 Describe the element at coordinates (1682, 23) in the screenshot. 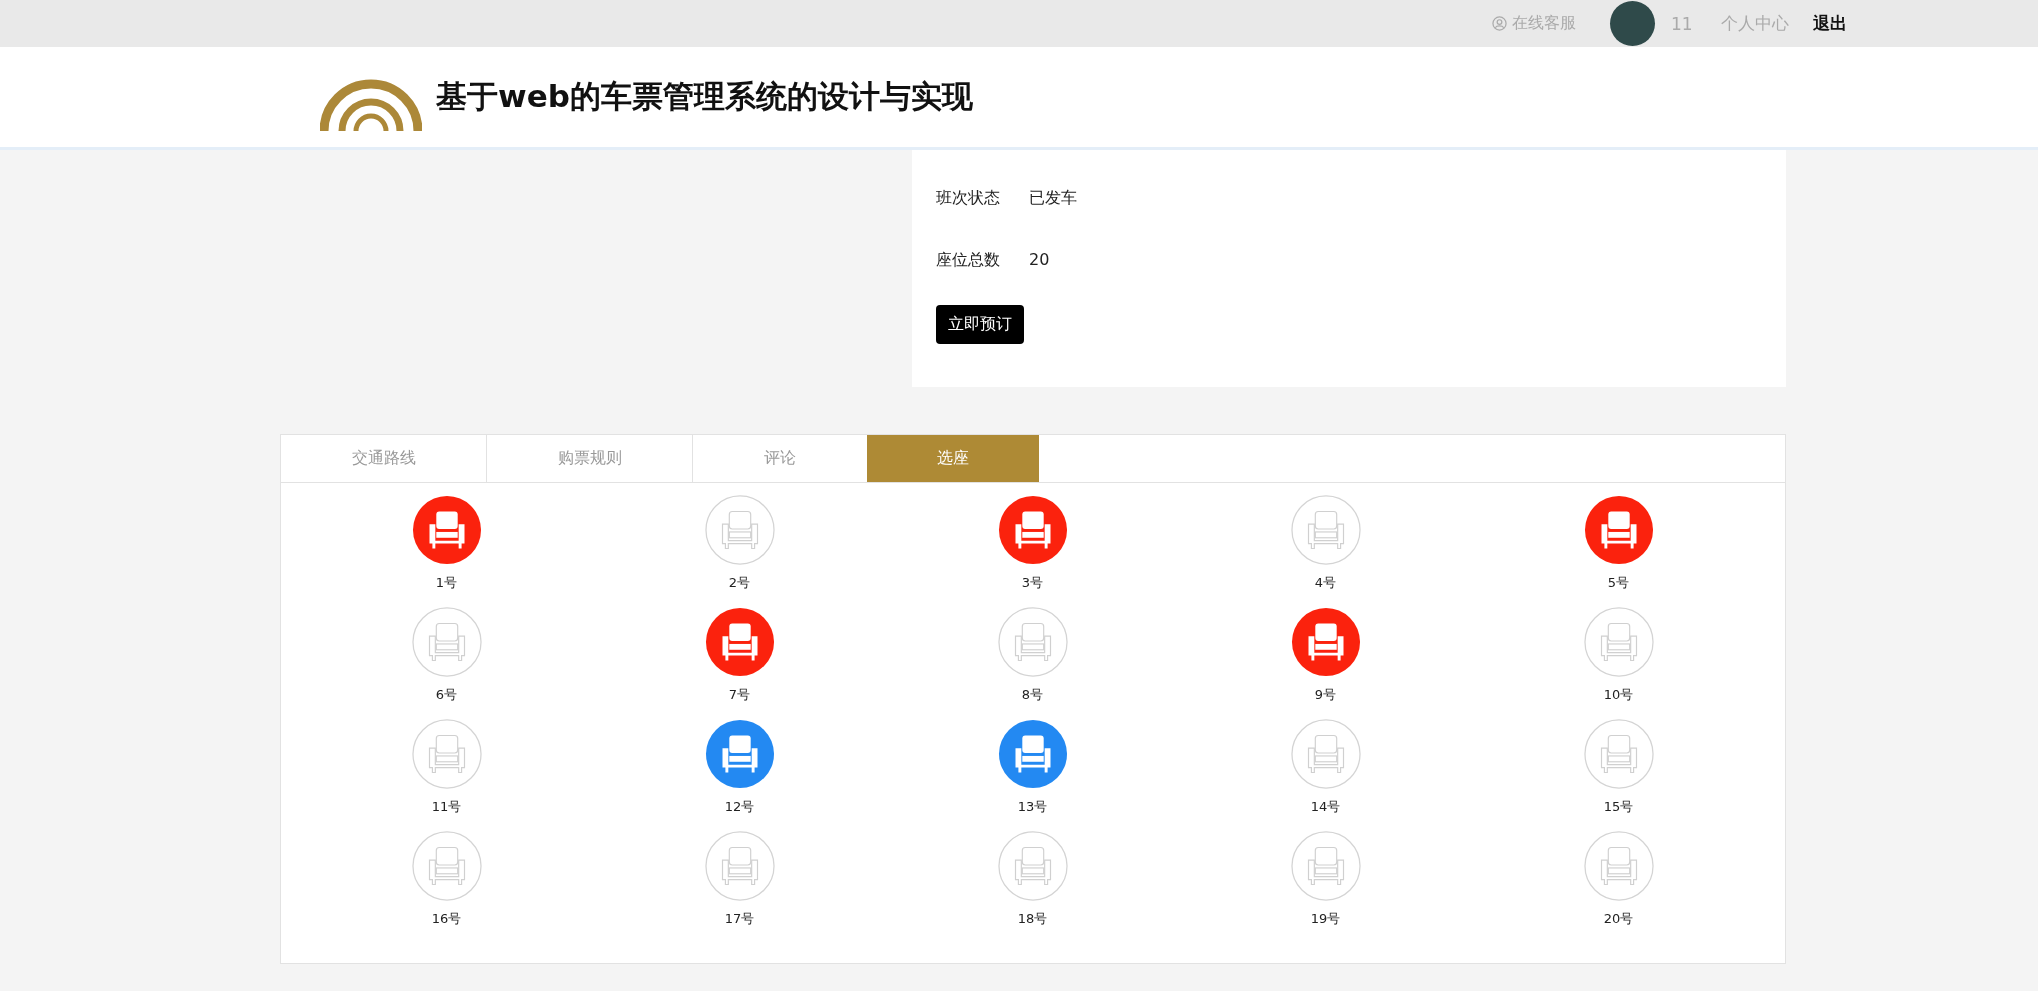

I see `username: 11` at that location.